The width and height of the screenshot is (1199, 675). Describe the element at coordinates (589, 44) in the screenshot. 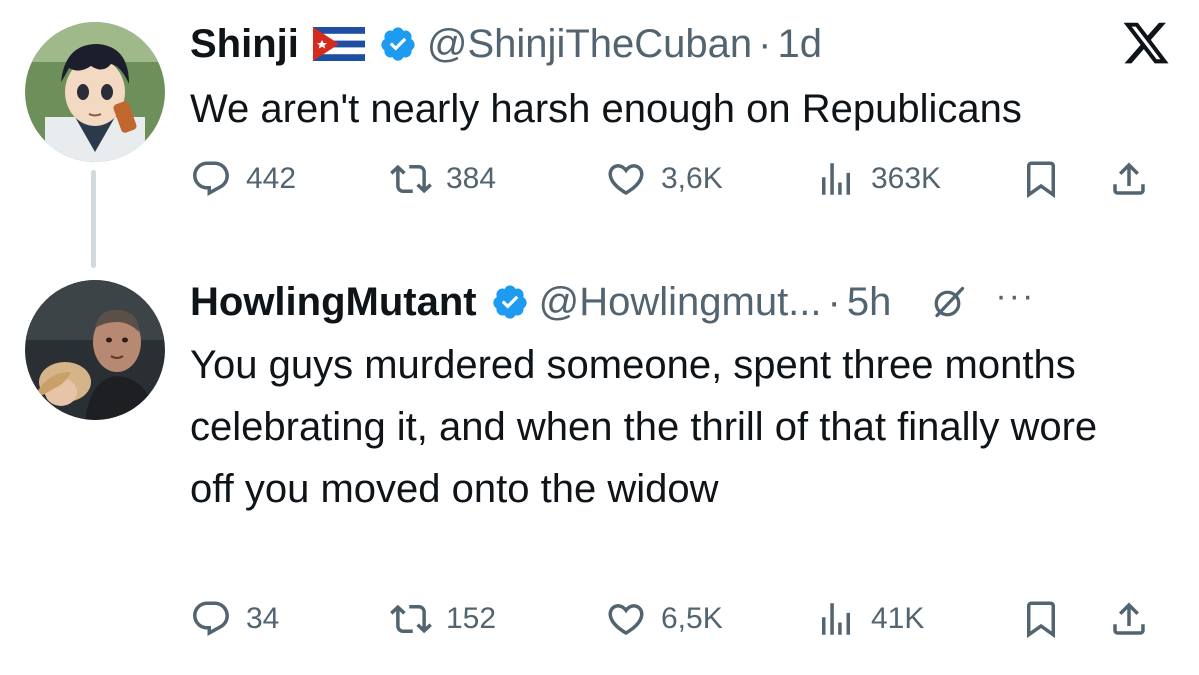

I see `author-handle: @ShinjiTheCuban` at that location.